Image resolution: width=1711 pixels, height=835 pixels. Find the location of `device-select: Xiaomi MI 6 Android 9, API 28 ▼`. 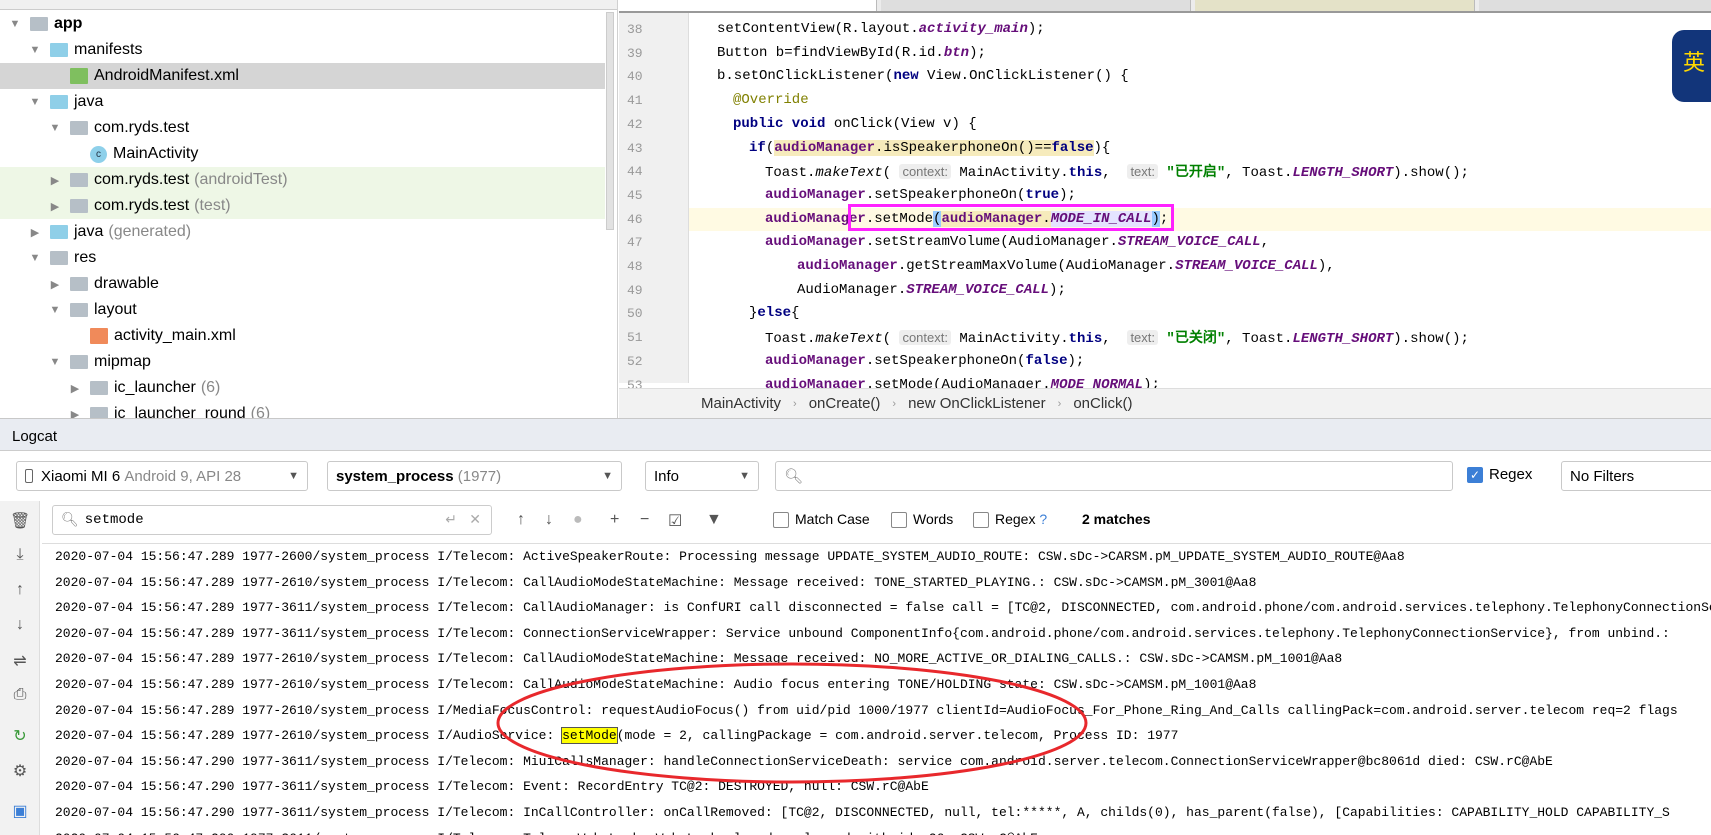

device-select: Xiaomi MI 6 Android 9, API 28 ▼ is located at coordinates (162, 476).